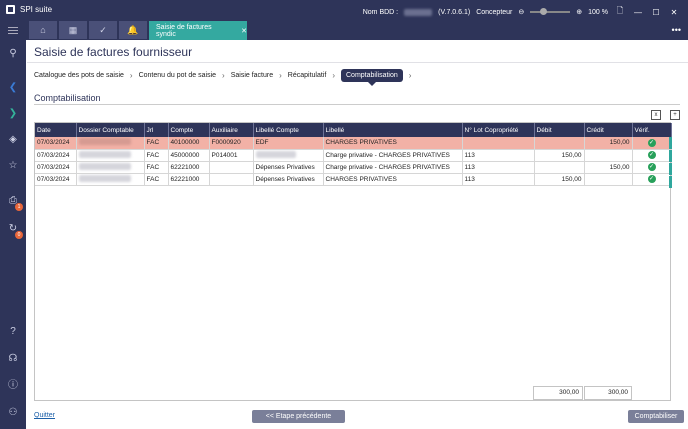 The image size is (688, 429). Describe the element at coordinates (307, 75) in the screenshot. I see `crumb-recap: Récapitulatif` at that location.